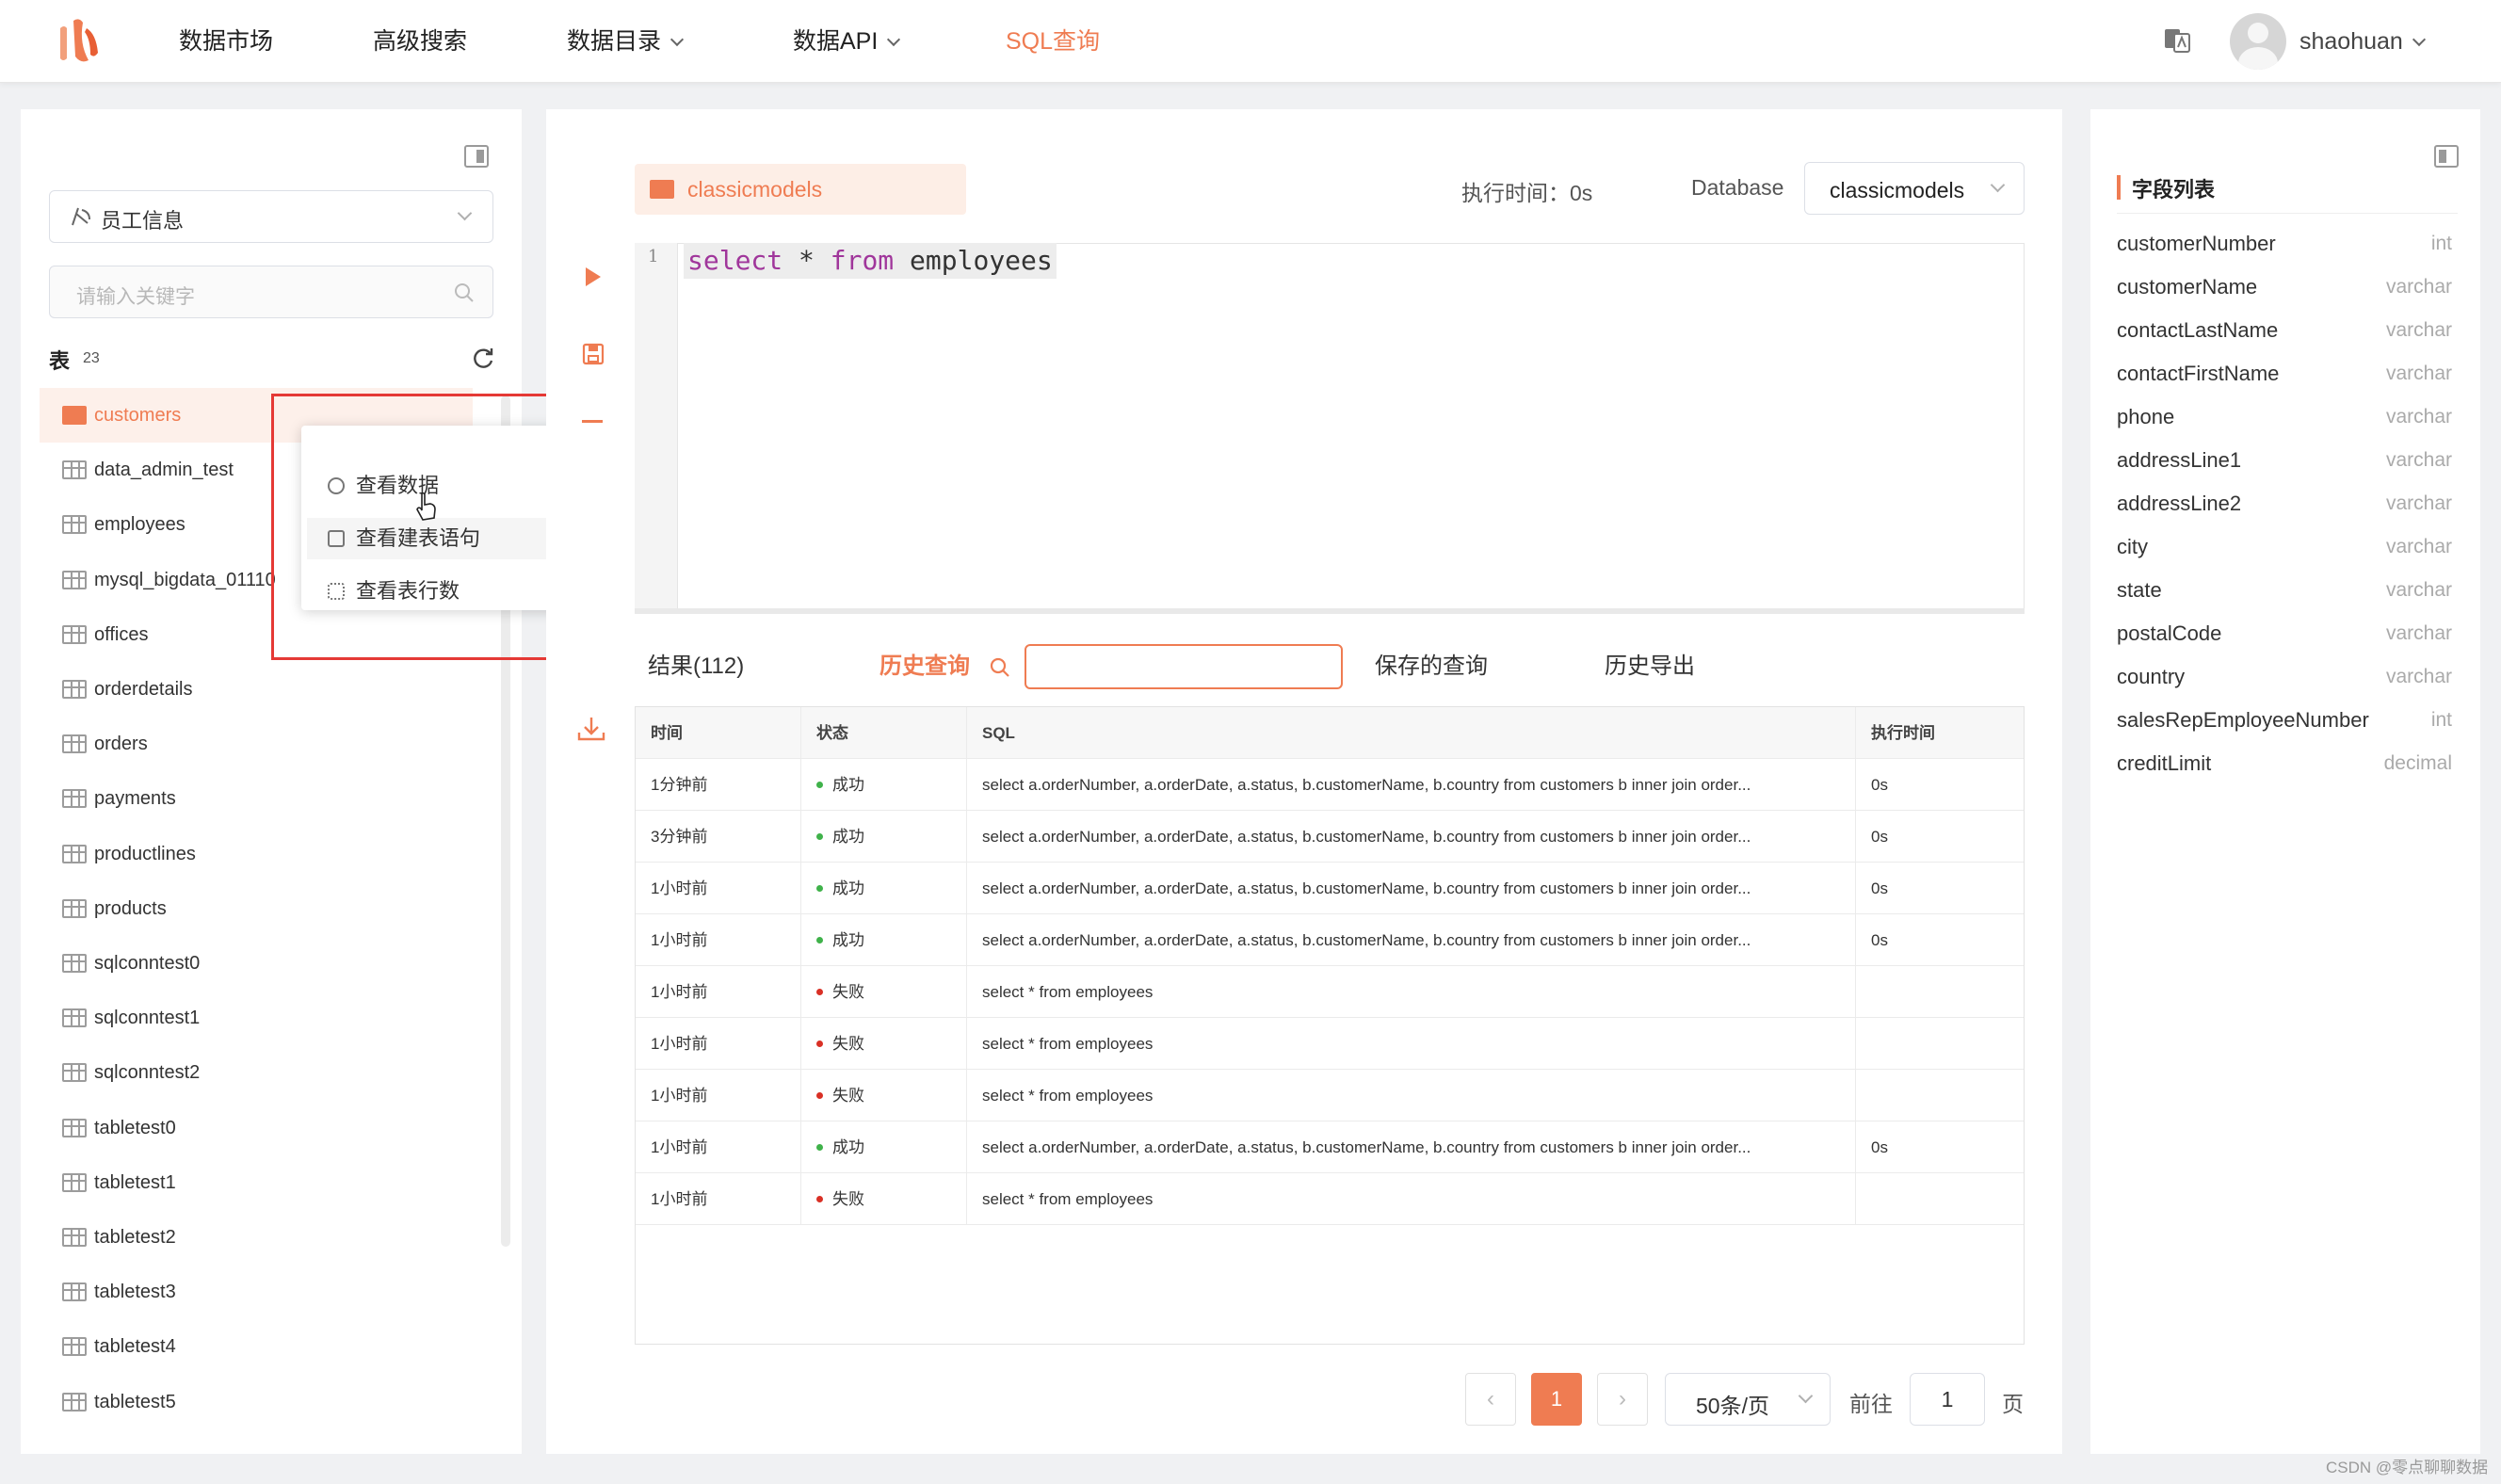  What do you see at coordinates (256, 798) in the screenshot?
I see `table-list-item: payments` at bounding box center [256, 798].